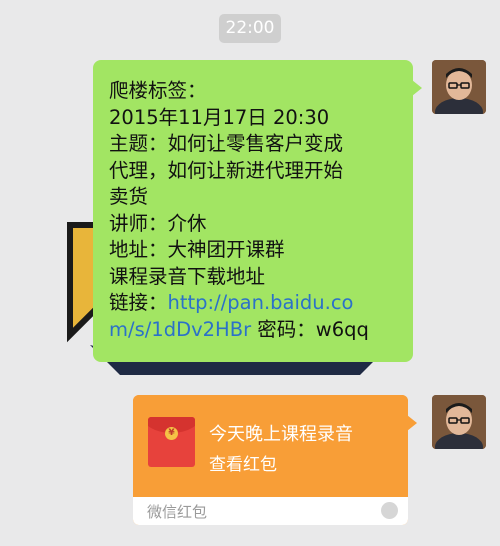 The width and height of the screenshot is (500, 546). Describe the element at coordinates (270, 446) in the screenshot. I see `red-packet-body: ¥ 今天晚上课程录音 查看红包` at that location.